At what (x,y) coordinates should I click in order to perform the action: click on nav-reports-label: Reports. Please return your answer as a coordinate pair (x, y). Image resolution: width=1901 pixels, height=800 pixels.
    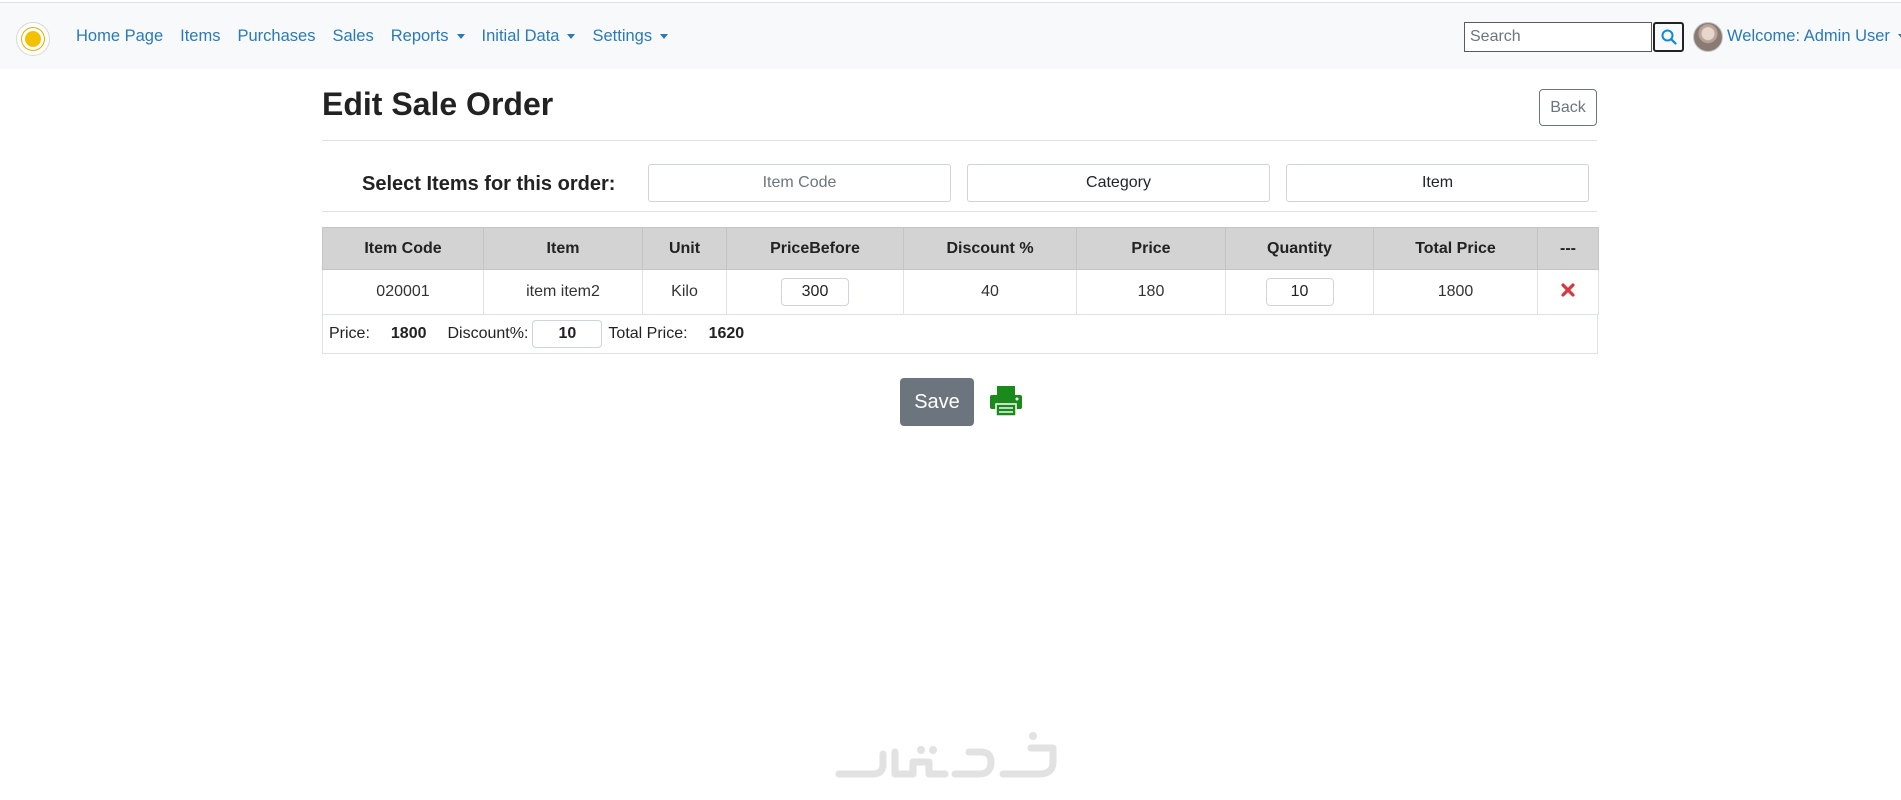
    Looking at the image, I should click on (419, 36).